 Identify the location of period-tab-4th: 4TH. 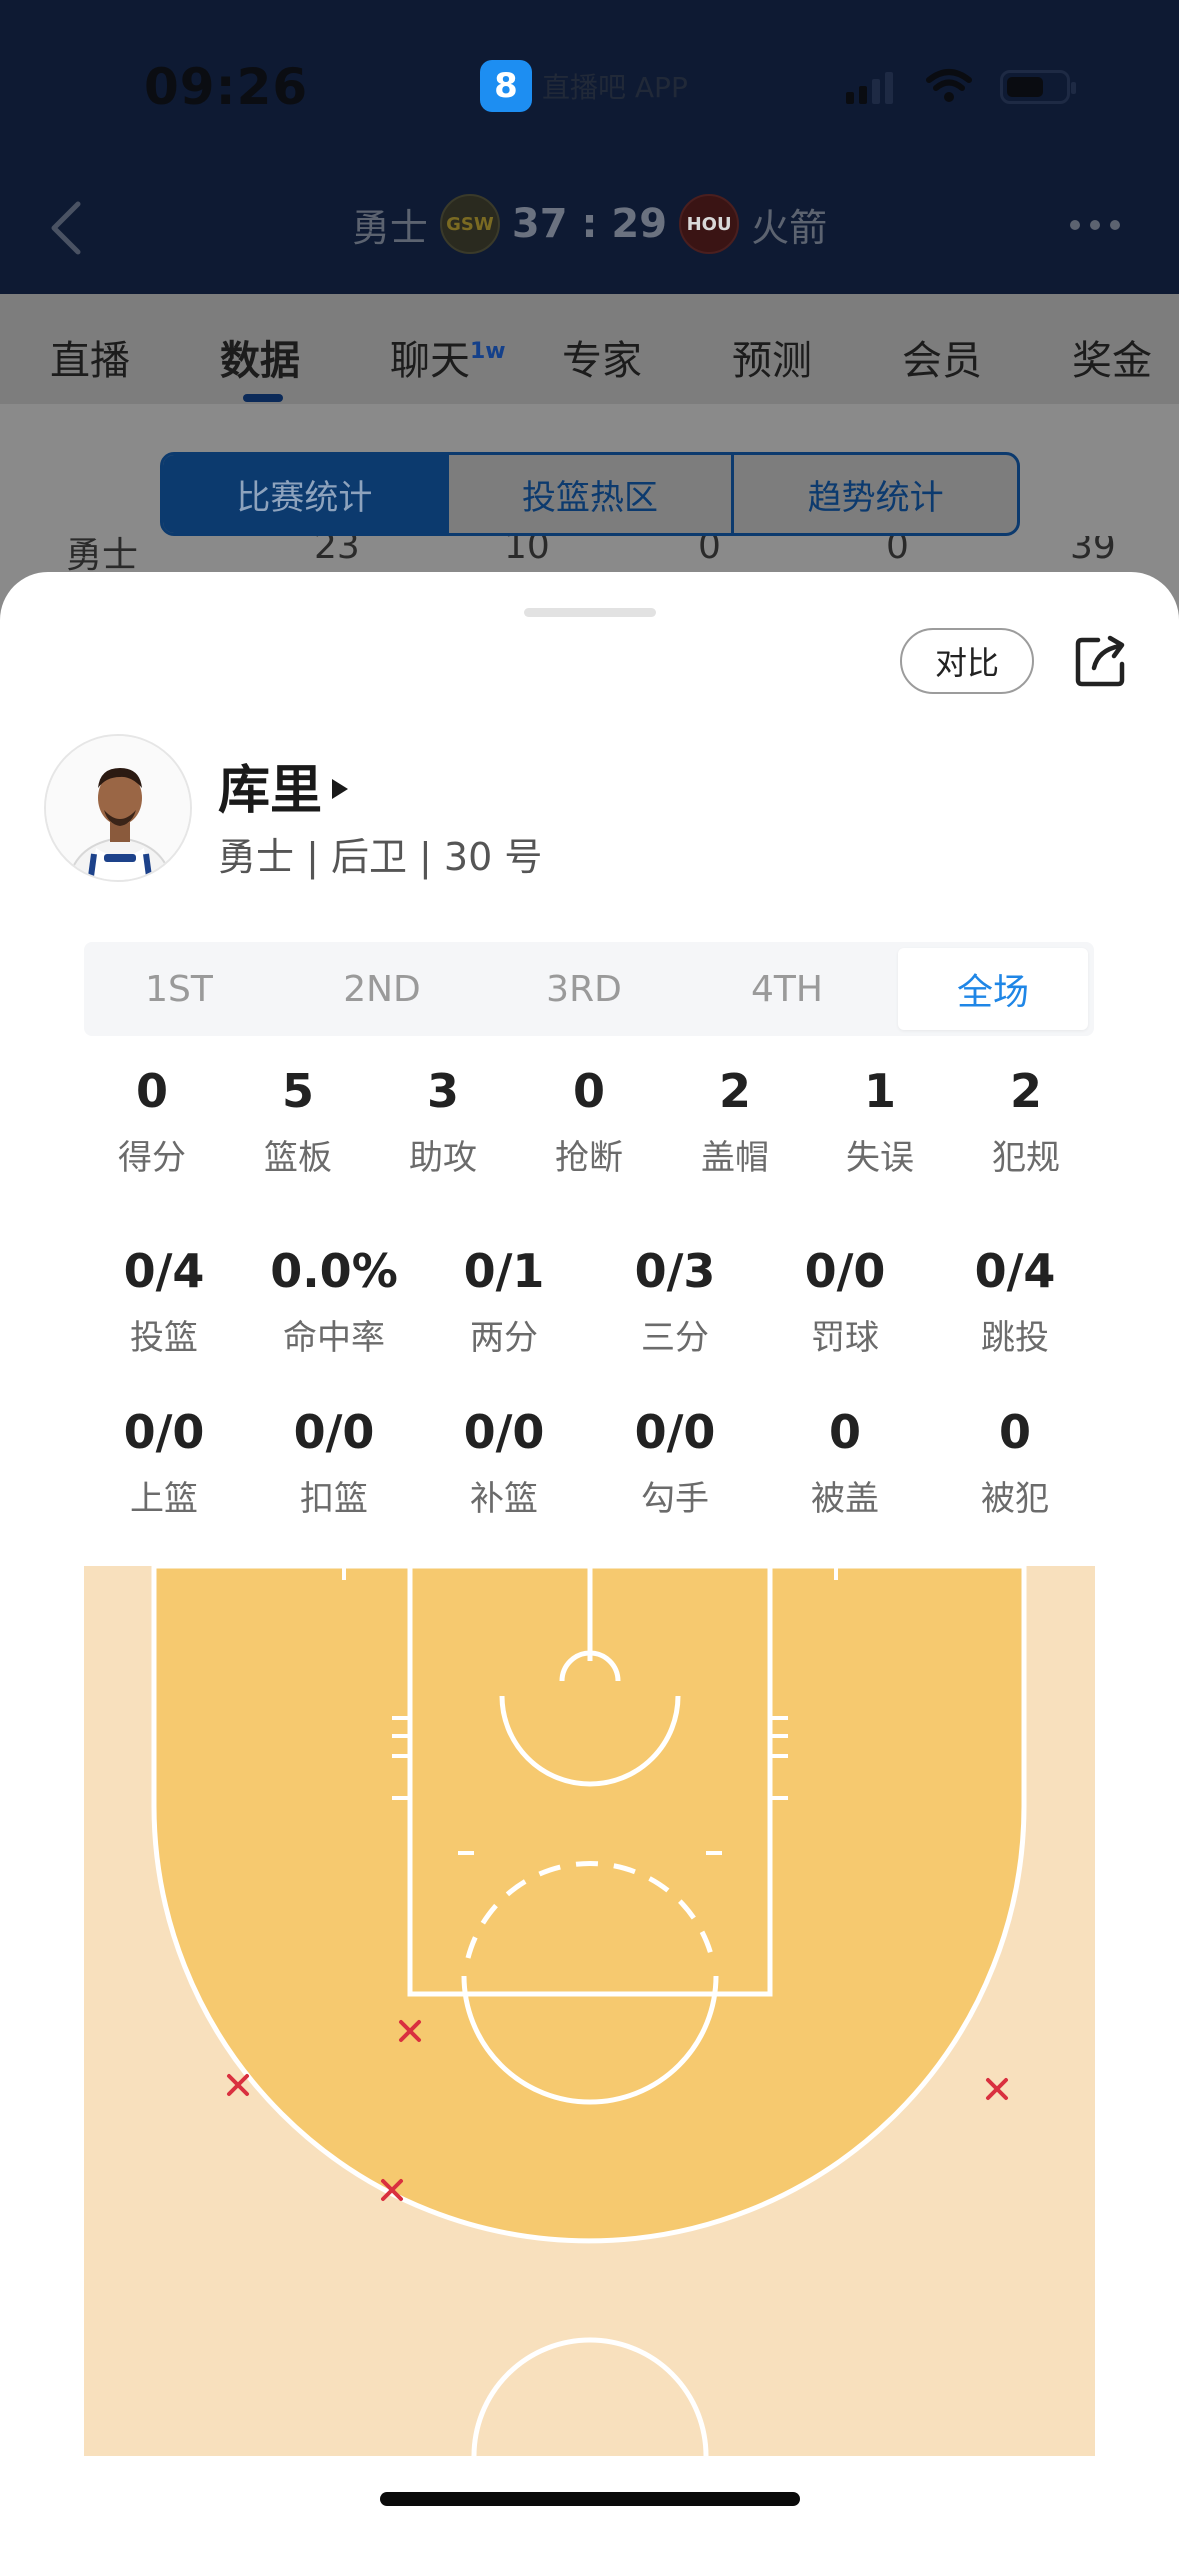
(787, 989).